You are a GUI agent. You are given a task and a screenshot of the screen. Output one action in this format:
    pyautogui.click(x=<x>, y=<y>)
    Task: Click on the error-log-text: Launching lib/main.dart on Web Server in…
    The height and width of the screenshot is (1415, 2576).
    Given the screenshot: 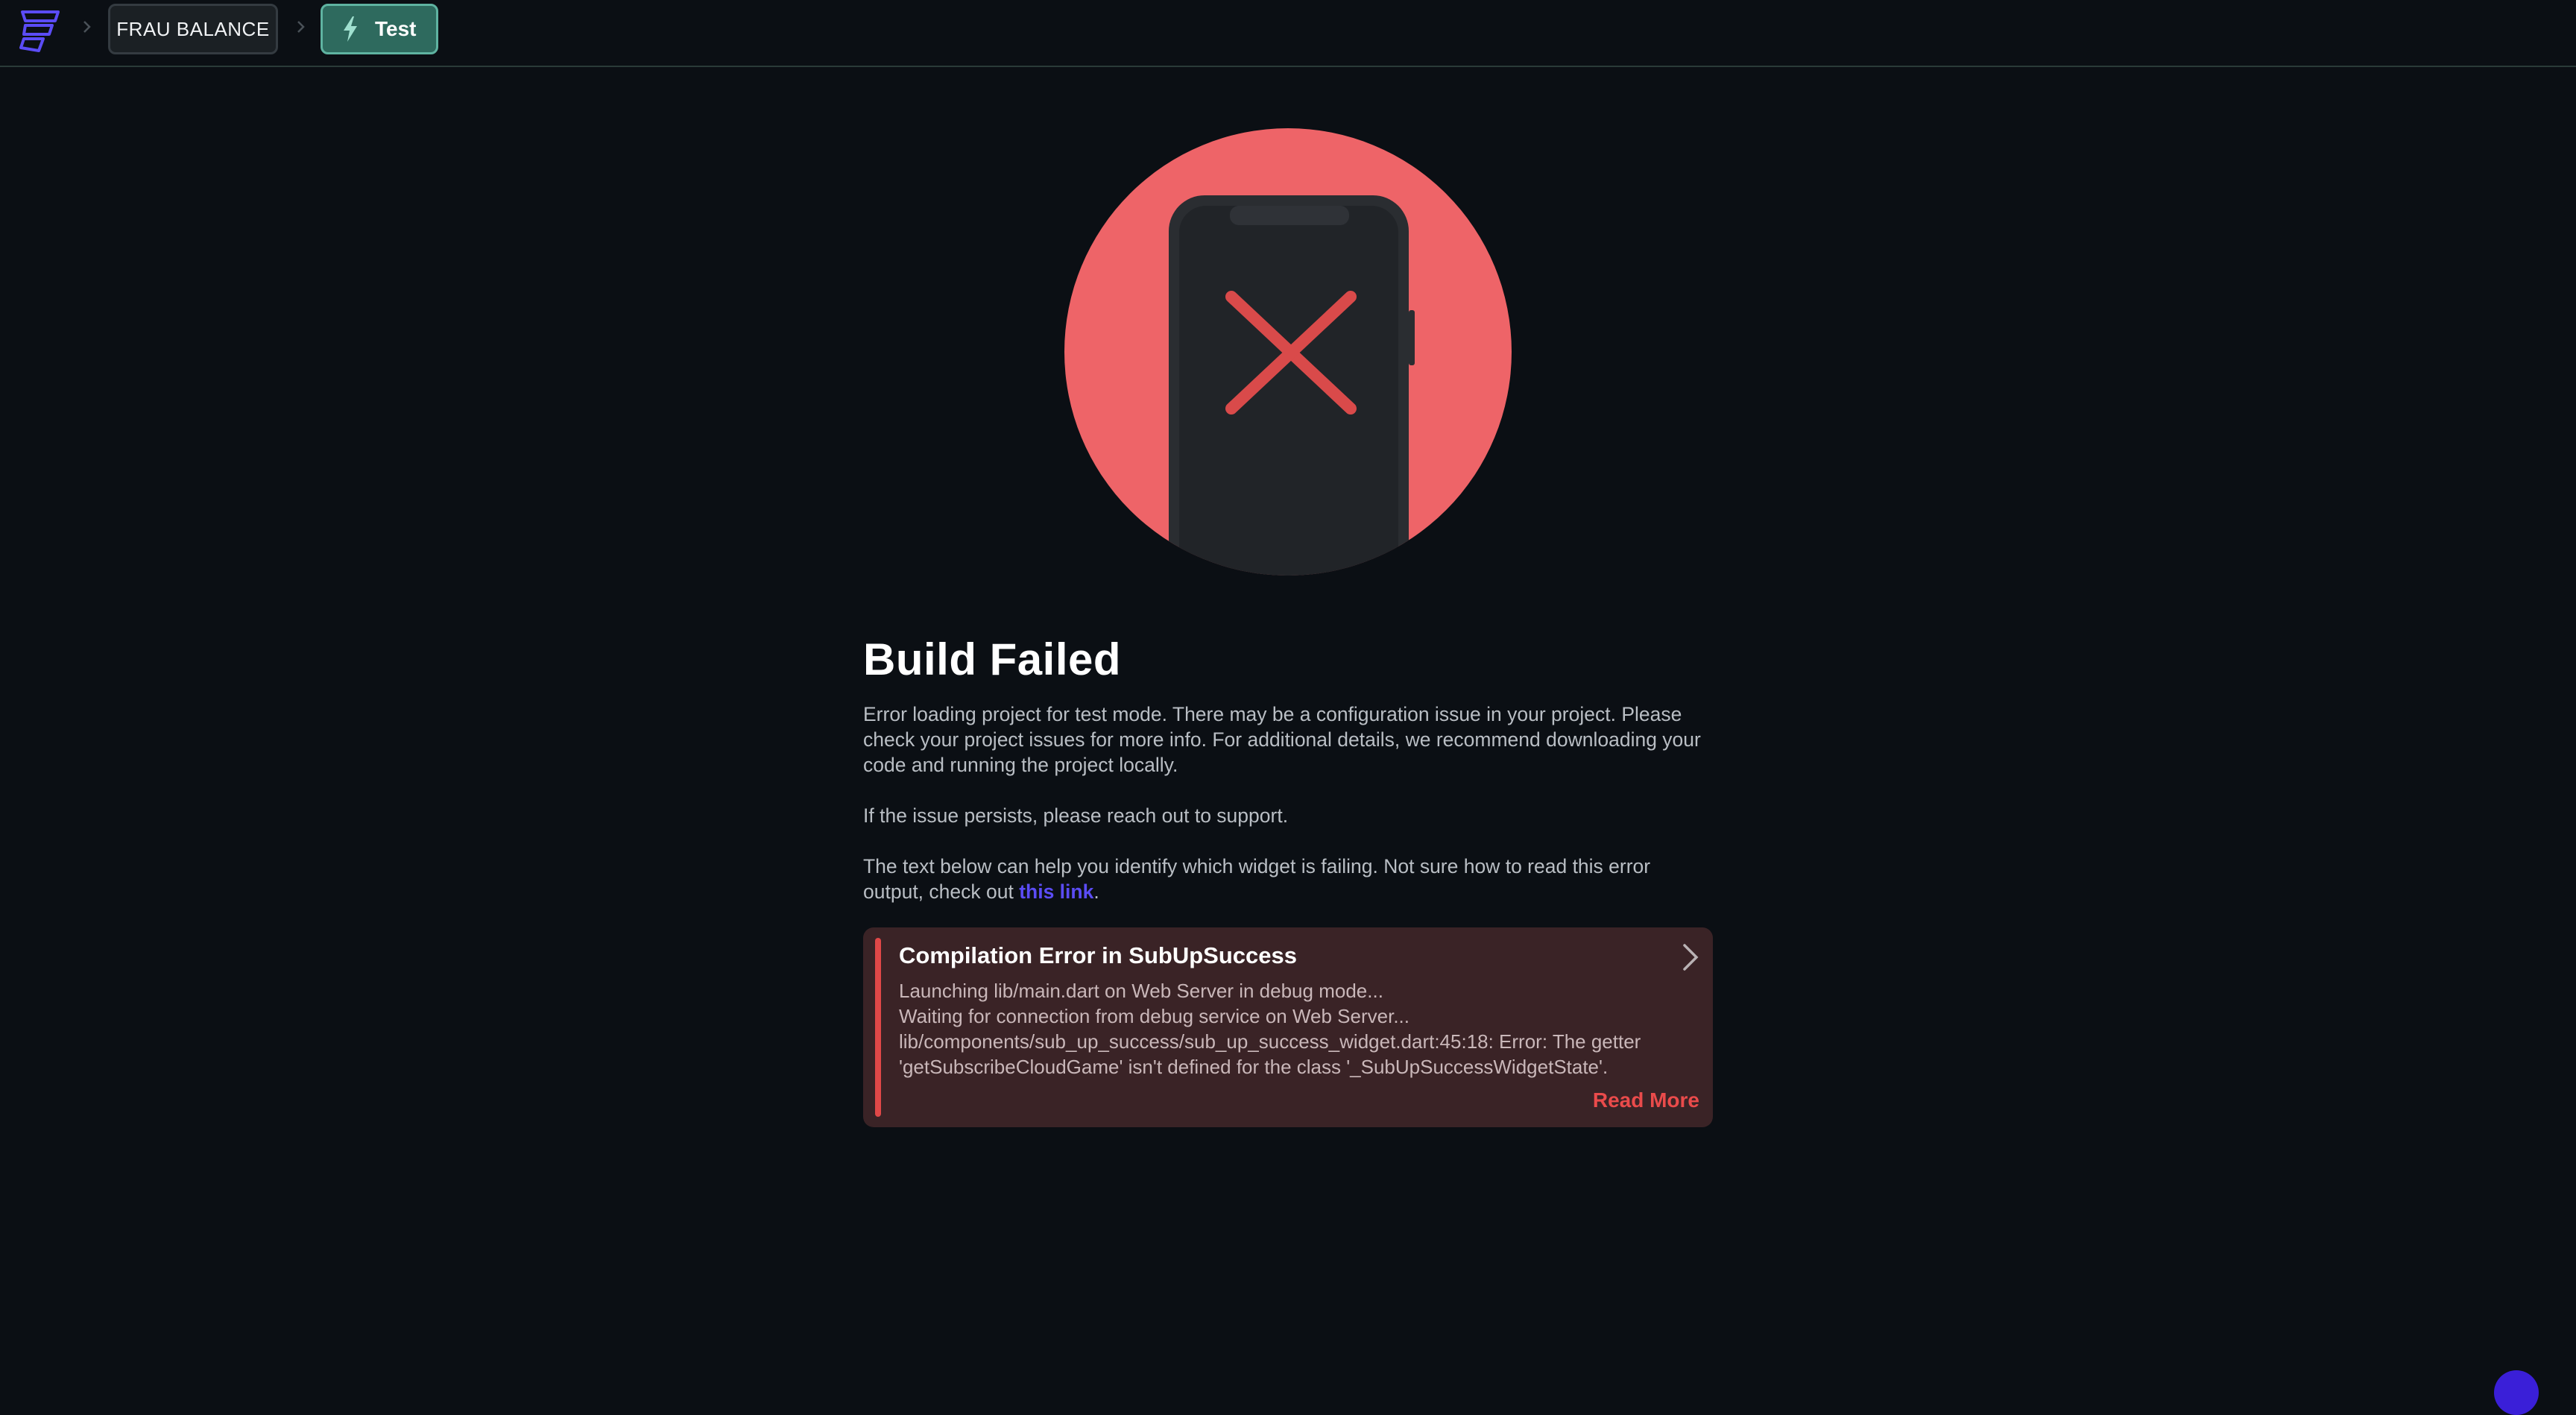 What is the action you would take?
    pyautogui.click(x=1270, y=1029)
    